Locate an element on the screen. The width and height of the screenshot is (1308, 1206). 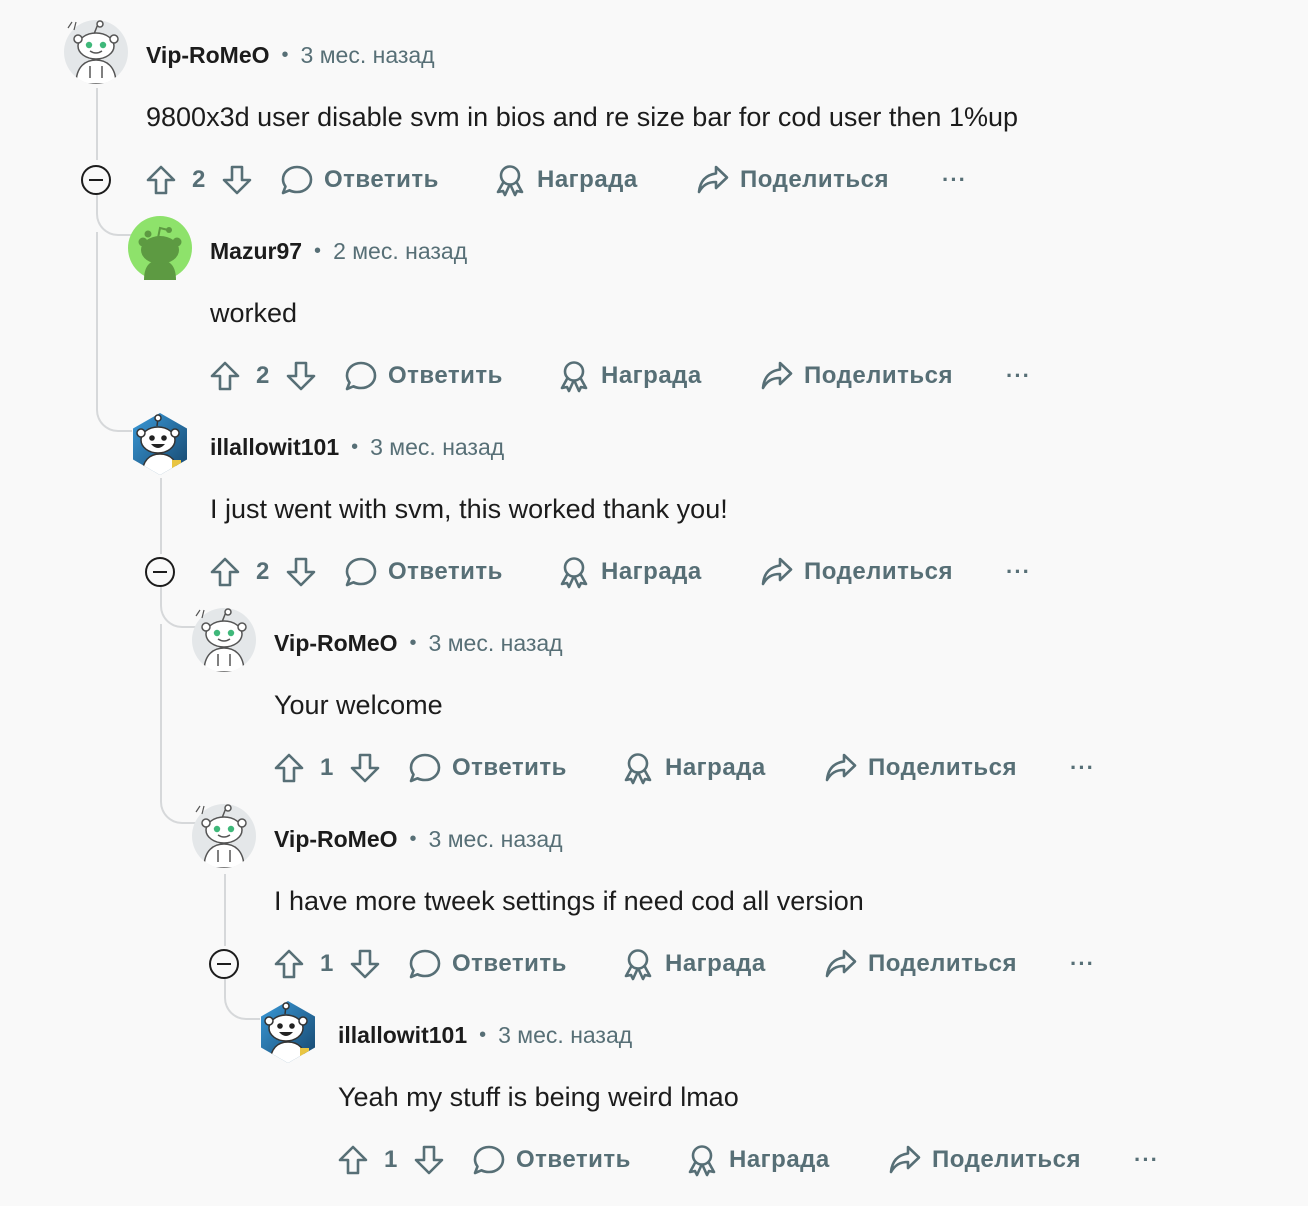
timestamp: 2 мес. назад is located at coordinates (400, 251).